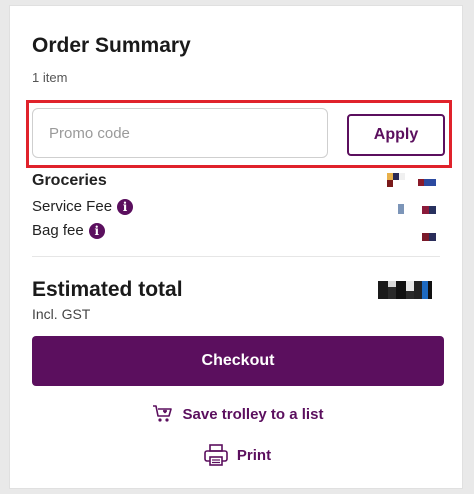  I want to click on gst-note: Incl. GST, so click(61, 314).